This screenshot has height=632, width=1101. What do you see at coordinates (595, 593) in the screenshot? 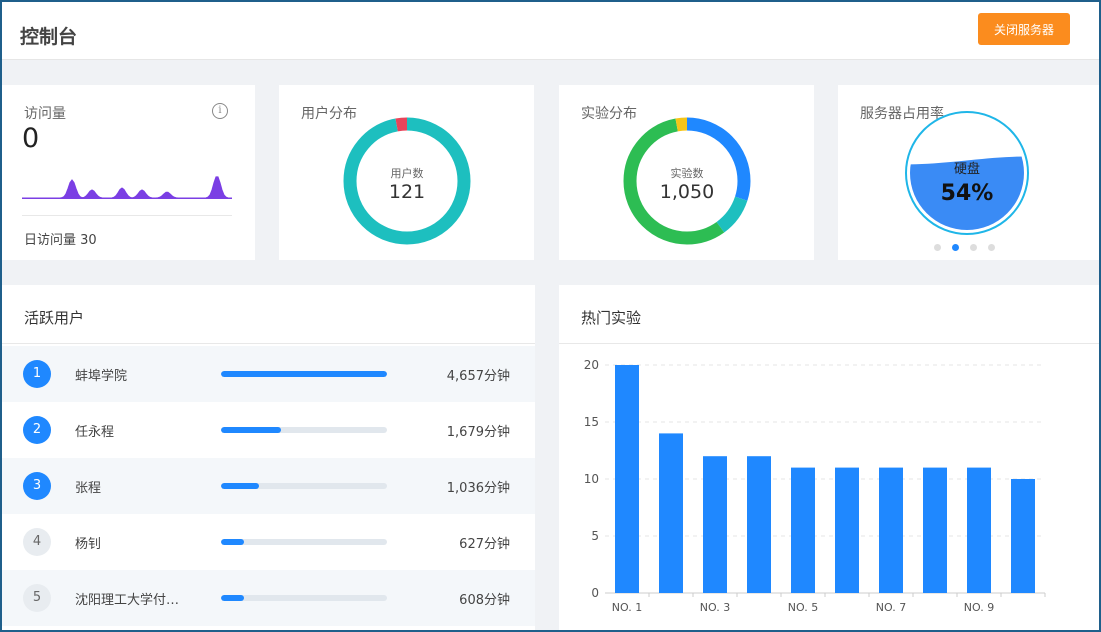
I see `y-tick-label: 0` at bounding box center [595, 593].